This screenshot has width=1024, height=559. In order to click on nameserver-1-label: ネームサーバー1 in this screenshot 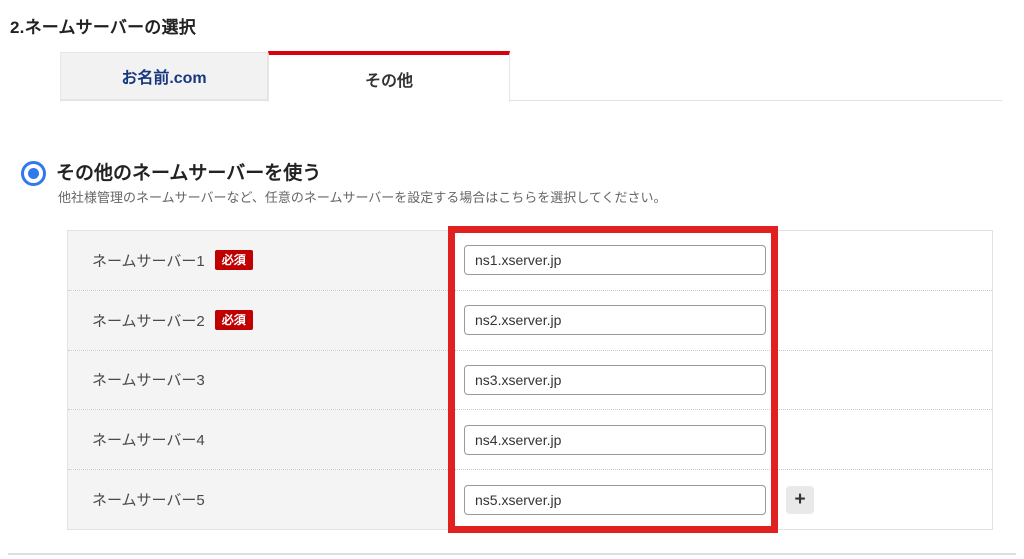, I will do `click(148, 261)`.